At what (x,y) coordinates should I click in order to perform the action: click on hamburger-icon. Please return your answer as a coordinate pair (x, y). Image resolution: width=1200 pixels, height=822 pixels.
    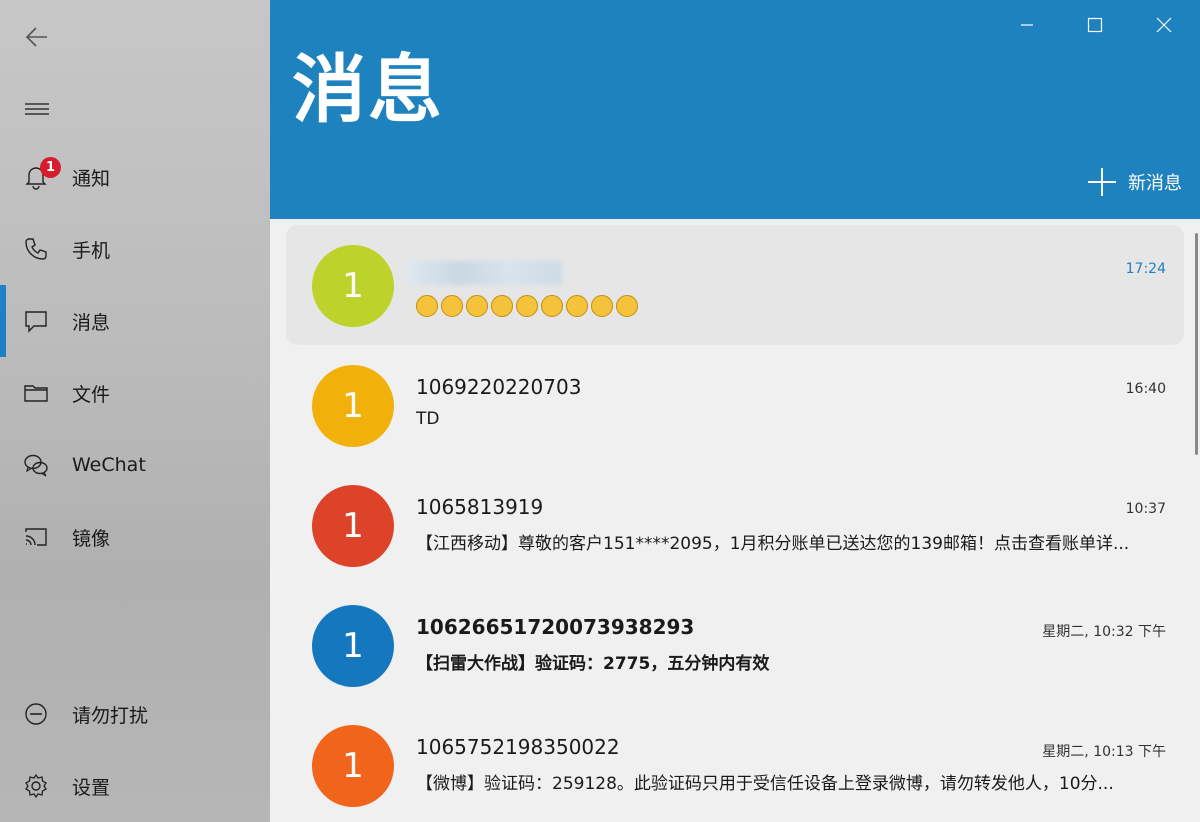
    Looking at the image, I should click on (37, 109).